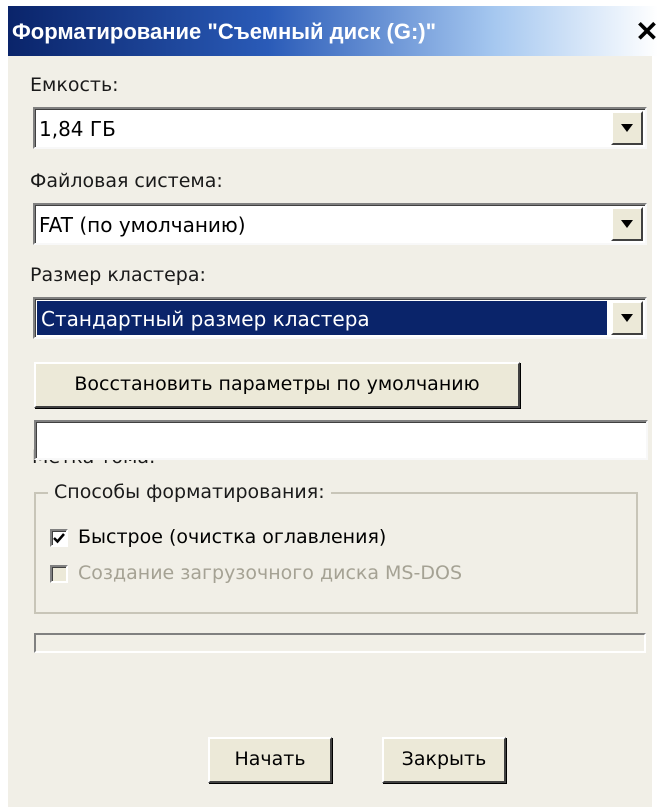  Describe the element at coordinates (340, 643) in the screenshot. I see `format-progress-bar` at that location.